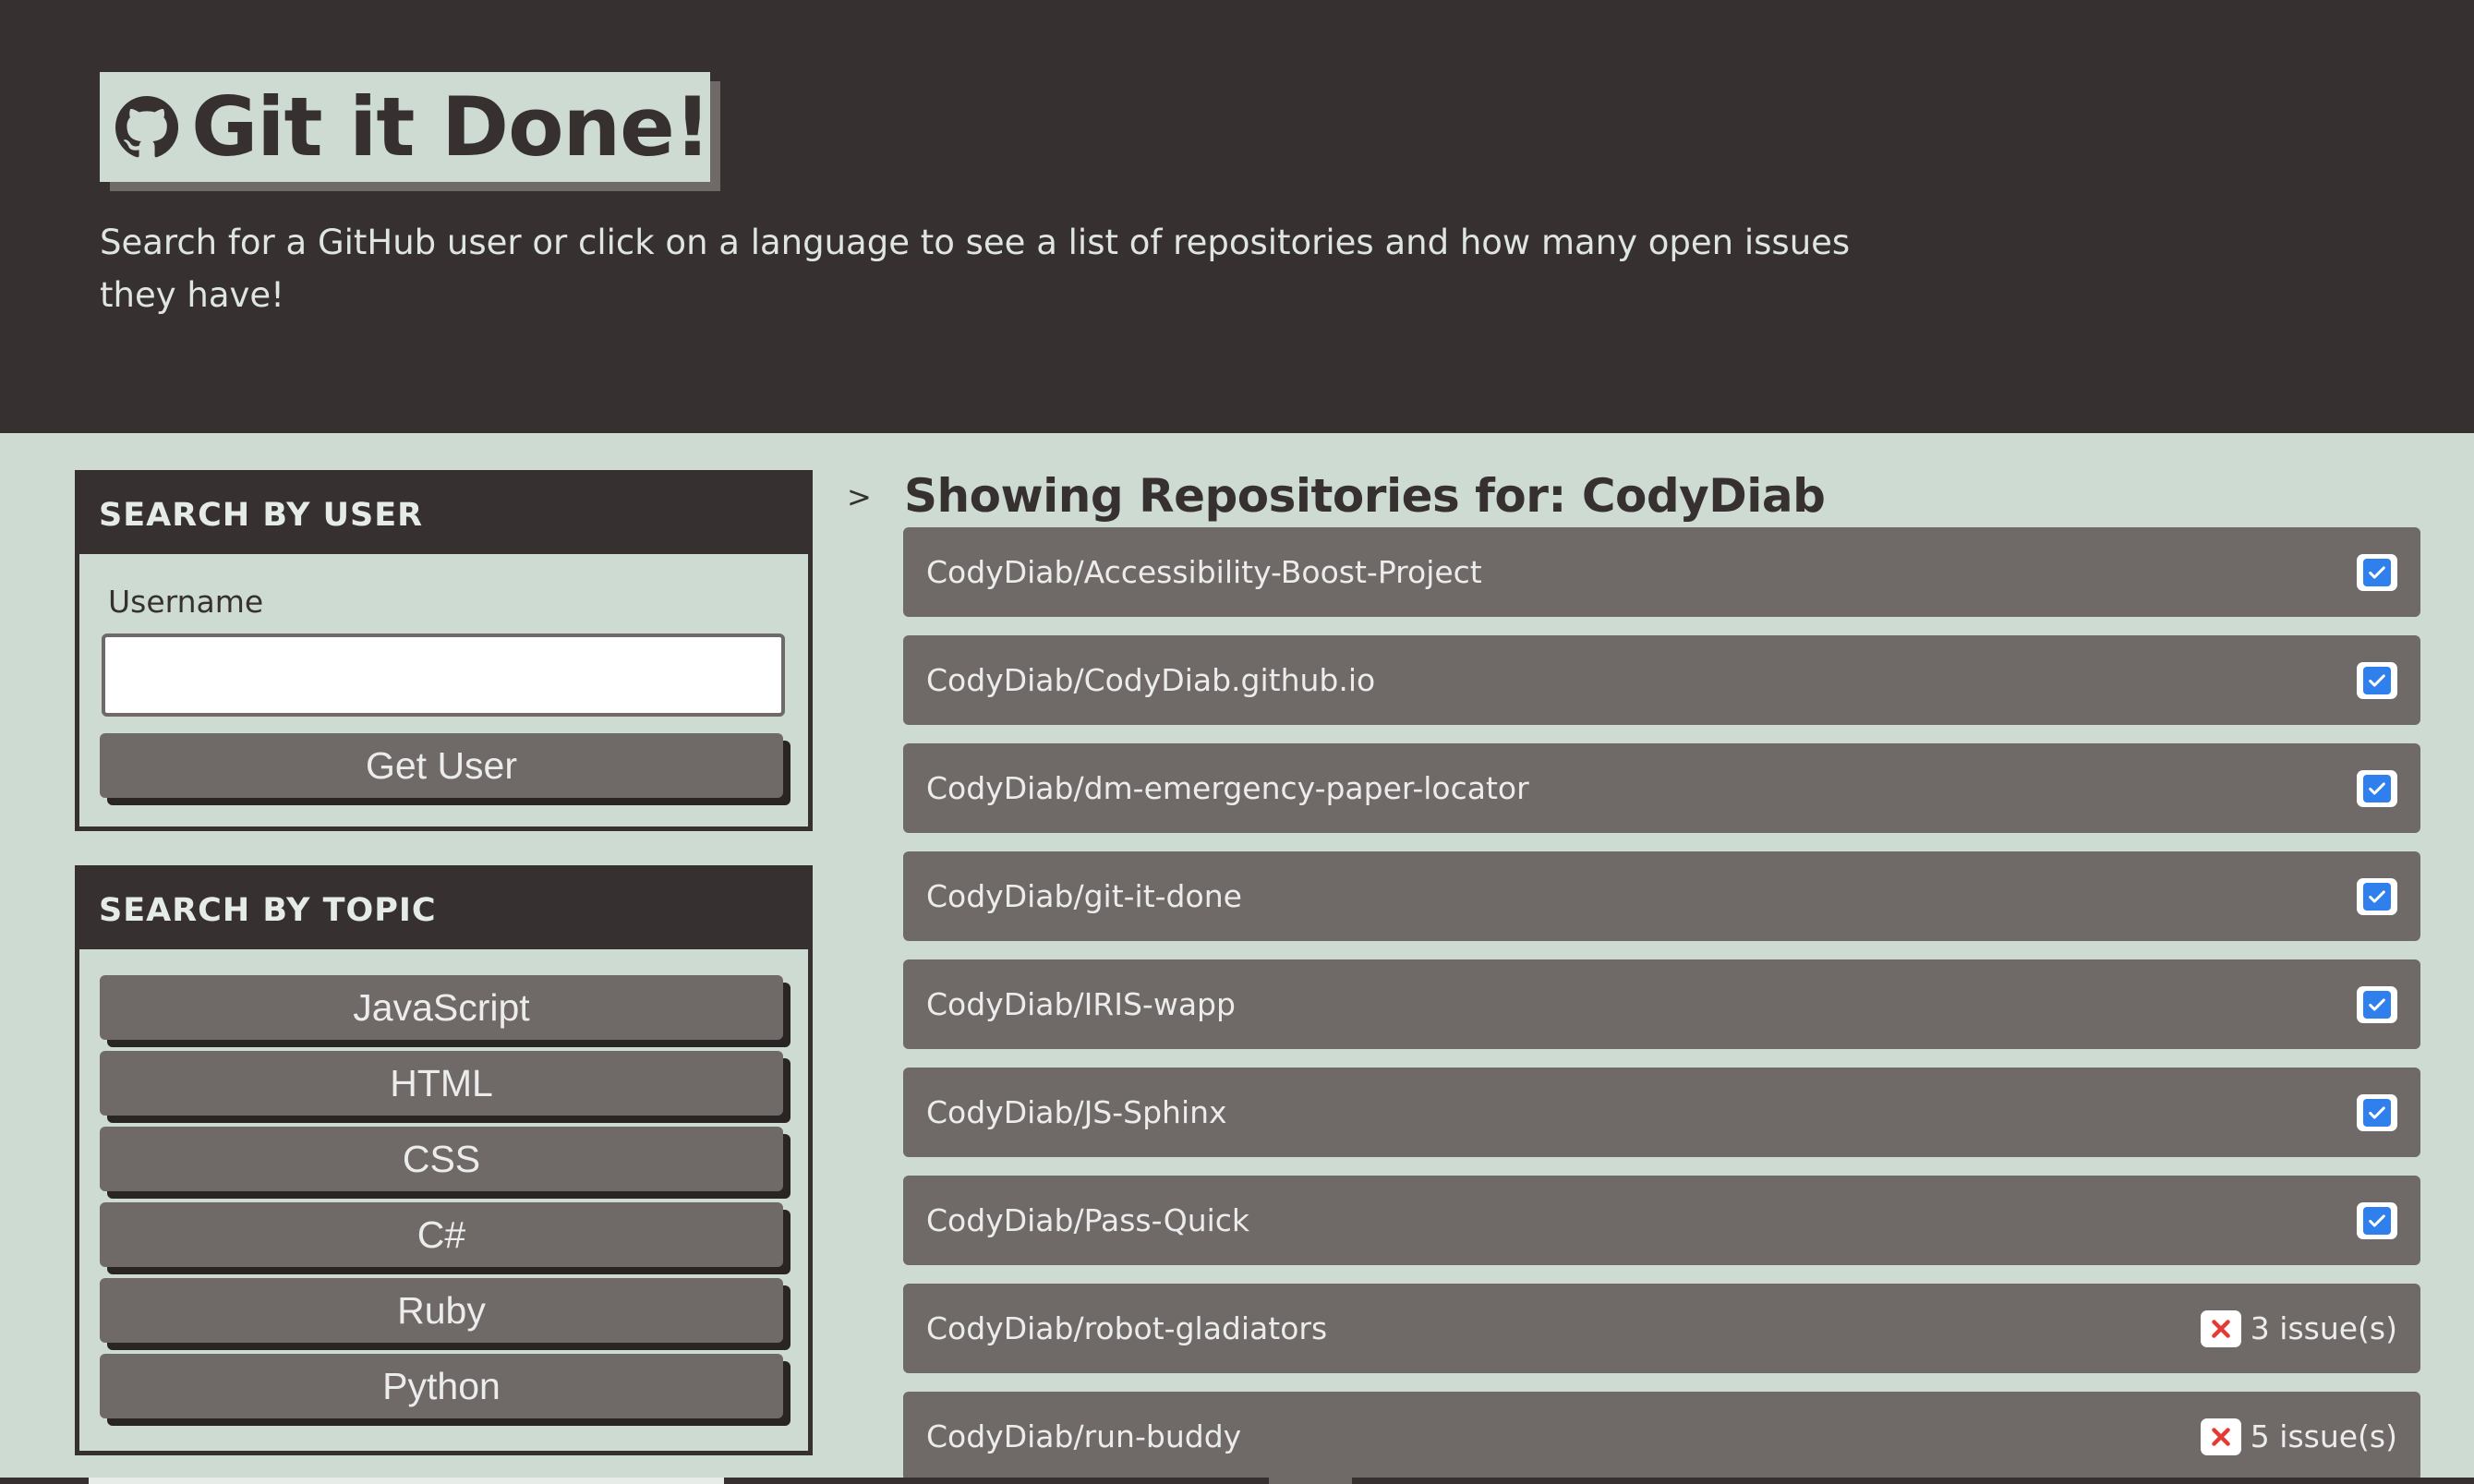 This screenshot has width=2474, height=1484. Describe the element at coordinates (1661, 1328) in the screenshot. I see `repo-item: CodyDiab/robot-gladiators 3 issue(s)` at that location.